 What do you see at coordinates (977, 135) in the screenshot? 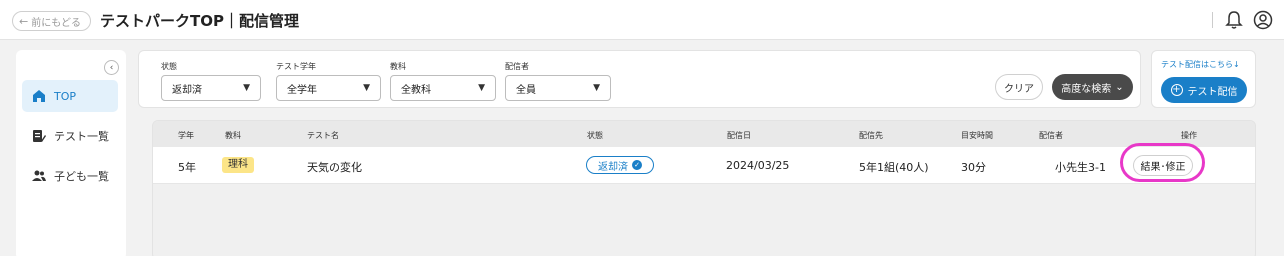
I see `column-header-time: 目安時間` at bounding box center [977, 135].